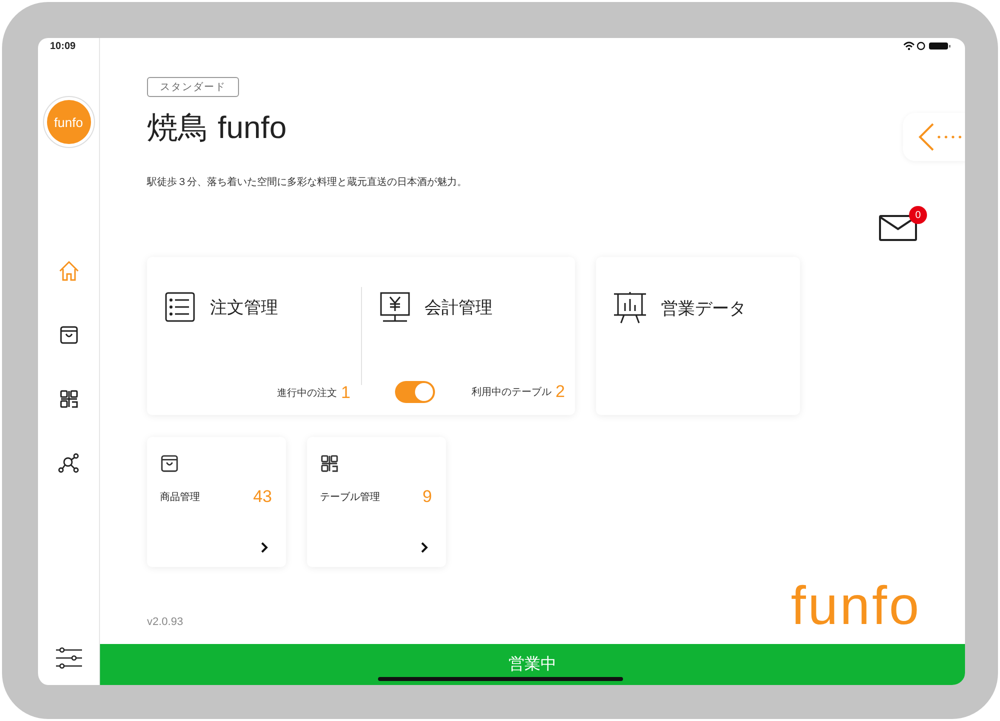  Describe the element at coordinates (216, 502) in the screenshot. I see `menu-card: 商品管理 43` at that location.